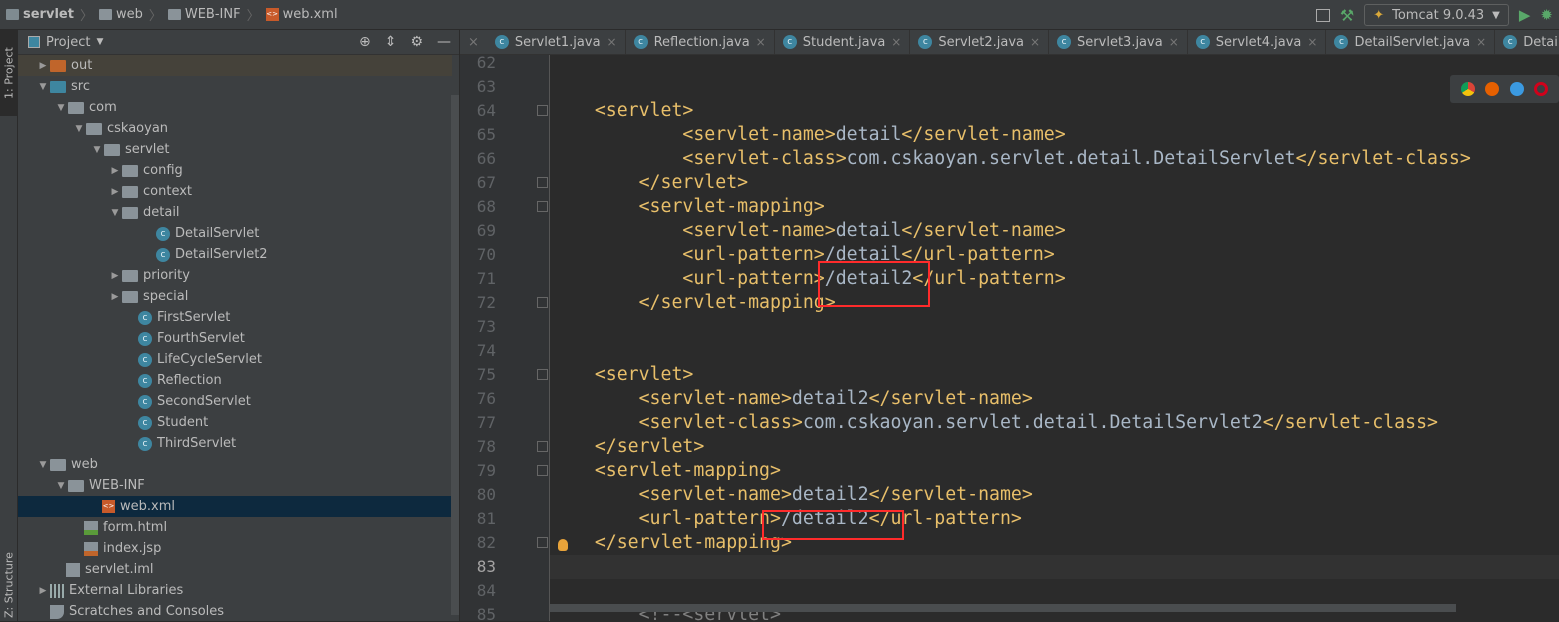  I want to click on run-configuration-dropdown: ✦ Tomcat 9.0.43 ▼, so click(1436, 15).